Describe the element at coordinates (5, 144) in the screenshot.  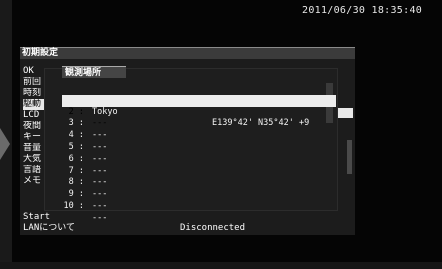
I see `left-arrow-icon` at that location.